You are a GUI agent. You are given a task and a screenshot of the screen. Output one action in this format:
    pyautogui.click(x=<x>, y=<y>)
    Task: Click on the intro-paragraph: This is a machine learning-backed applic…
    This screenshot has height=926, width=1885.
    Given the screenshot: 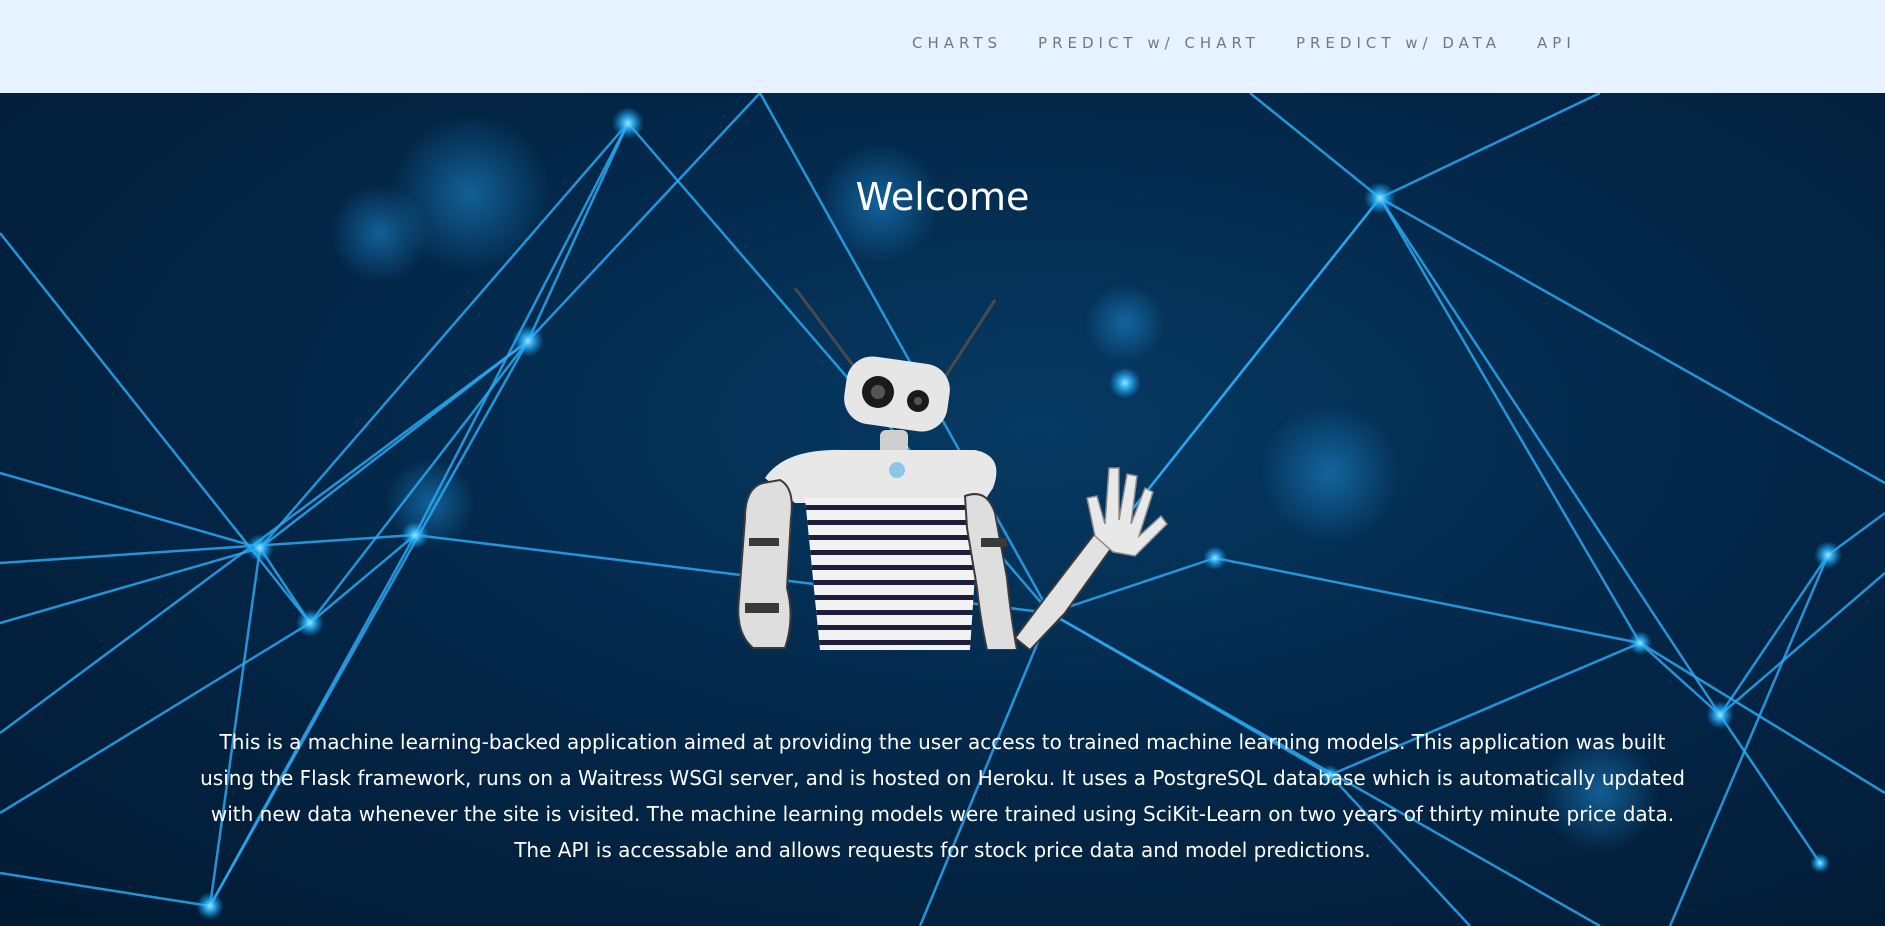 What is the action you would take?
    pyautogui.click(x=942, y=796)
    